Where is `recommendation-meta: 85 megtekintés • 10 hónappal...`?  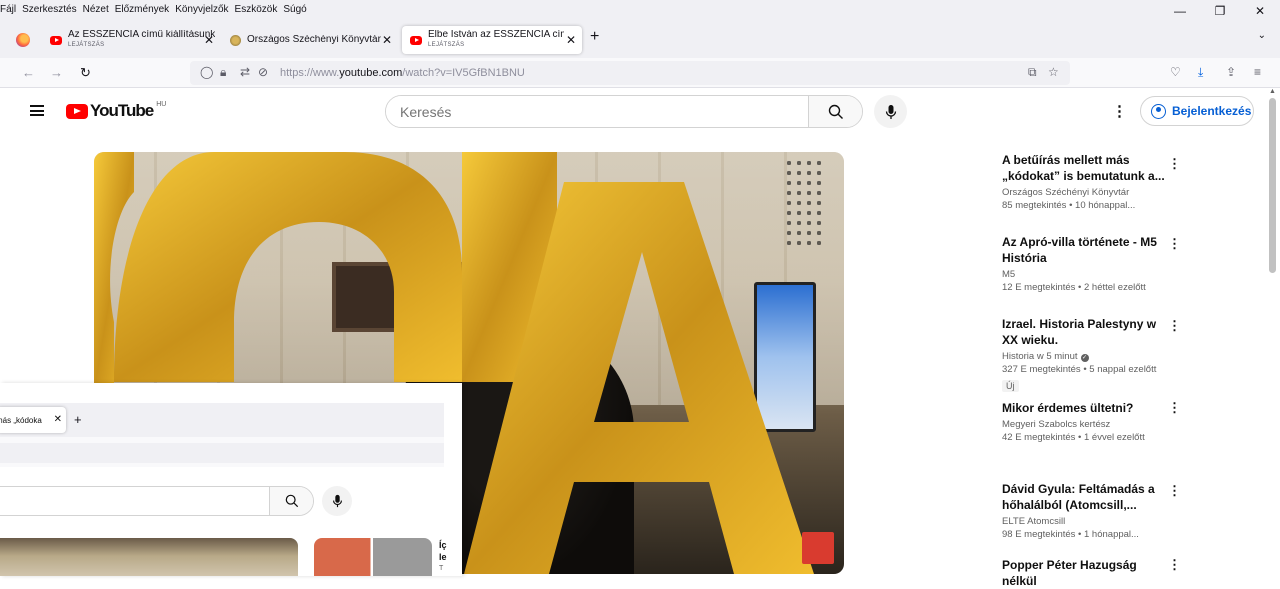
recommendation-meta: 85 megtekintés • 10 hónappal... is located at coordinates (1069, 205).